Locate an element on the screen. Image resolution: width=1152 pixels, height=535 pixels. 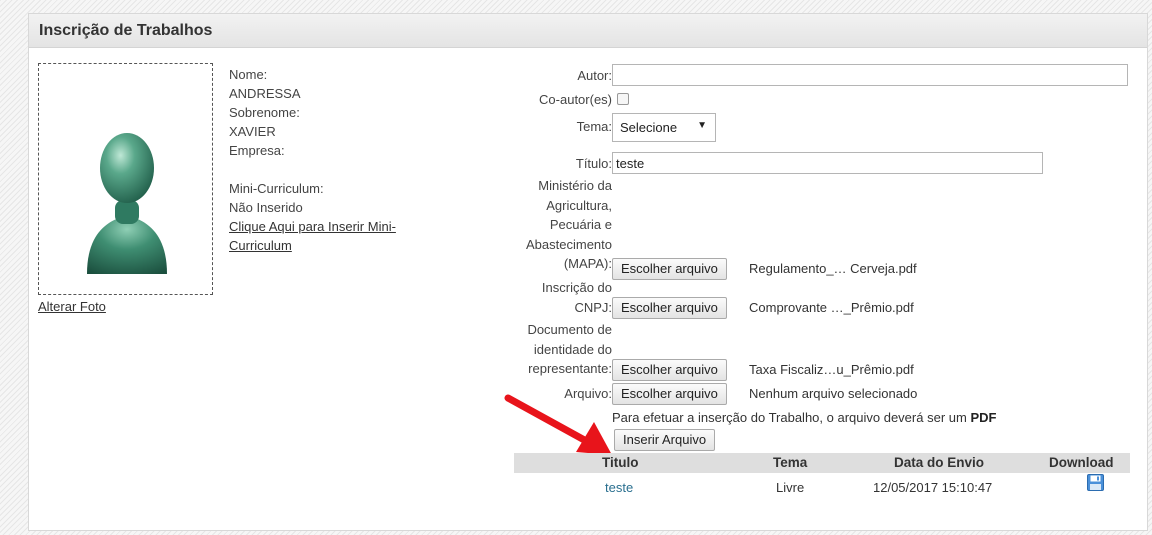
inserir-arquivo-button: Inserir Arquivo is located at coordinates (665, 440).